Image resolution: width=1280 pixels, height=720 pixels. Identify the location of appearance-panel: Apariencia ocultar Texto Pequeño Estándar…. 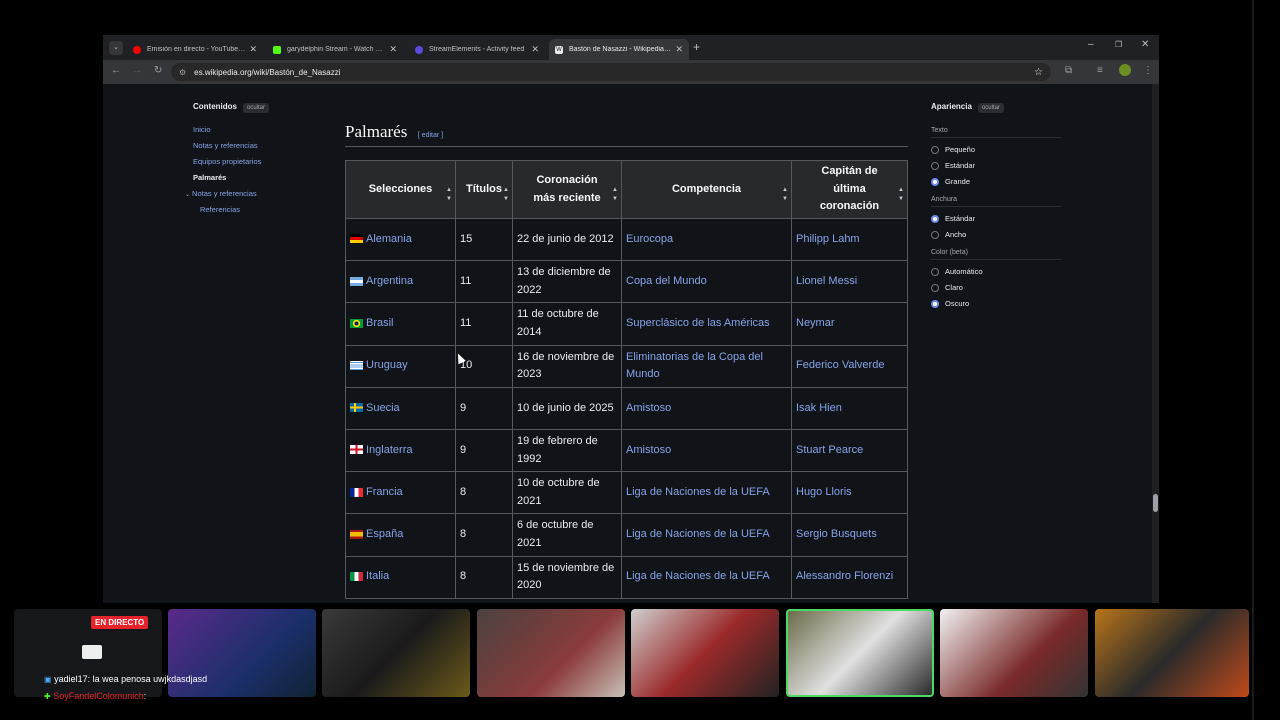
(996, 205).